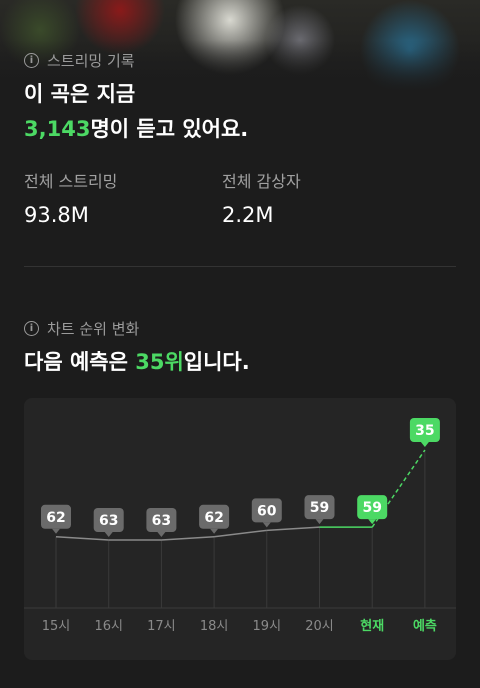  I want to click on total-listeners-label: 전체 감상자, so click(261, 181).